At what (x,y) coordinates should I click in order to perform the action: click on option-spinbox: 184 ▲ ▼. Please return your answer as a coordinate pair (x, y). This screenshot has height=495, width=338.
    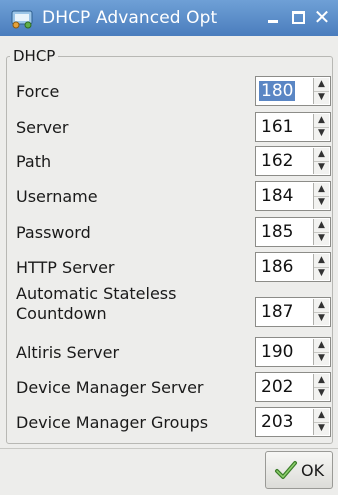
    Looking at the image, I should click on (293, 196).